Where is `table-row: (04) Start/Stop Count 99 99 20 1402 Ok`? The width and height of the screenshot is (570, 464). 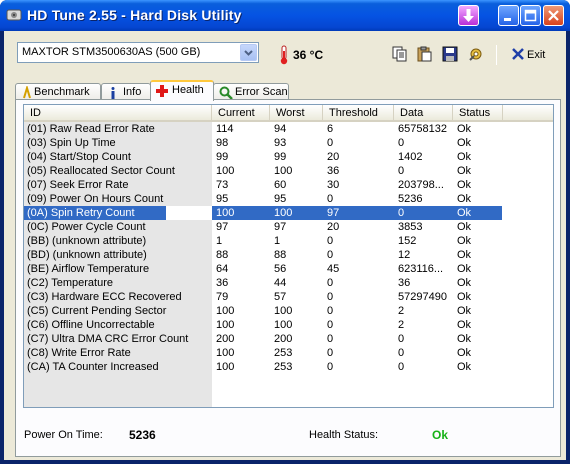 table-row: (04) Start/Stop Count 99 99 20 1402 Ok is located at coordinates (288, 157).